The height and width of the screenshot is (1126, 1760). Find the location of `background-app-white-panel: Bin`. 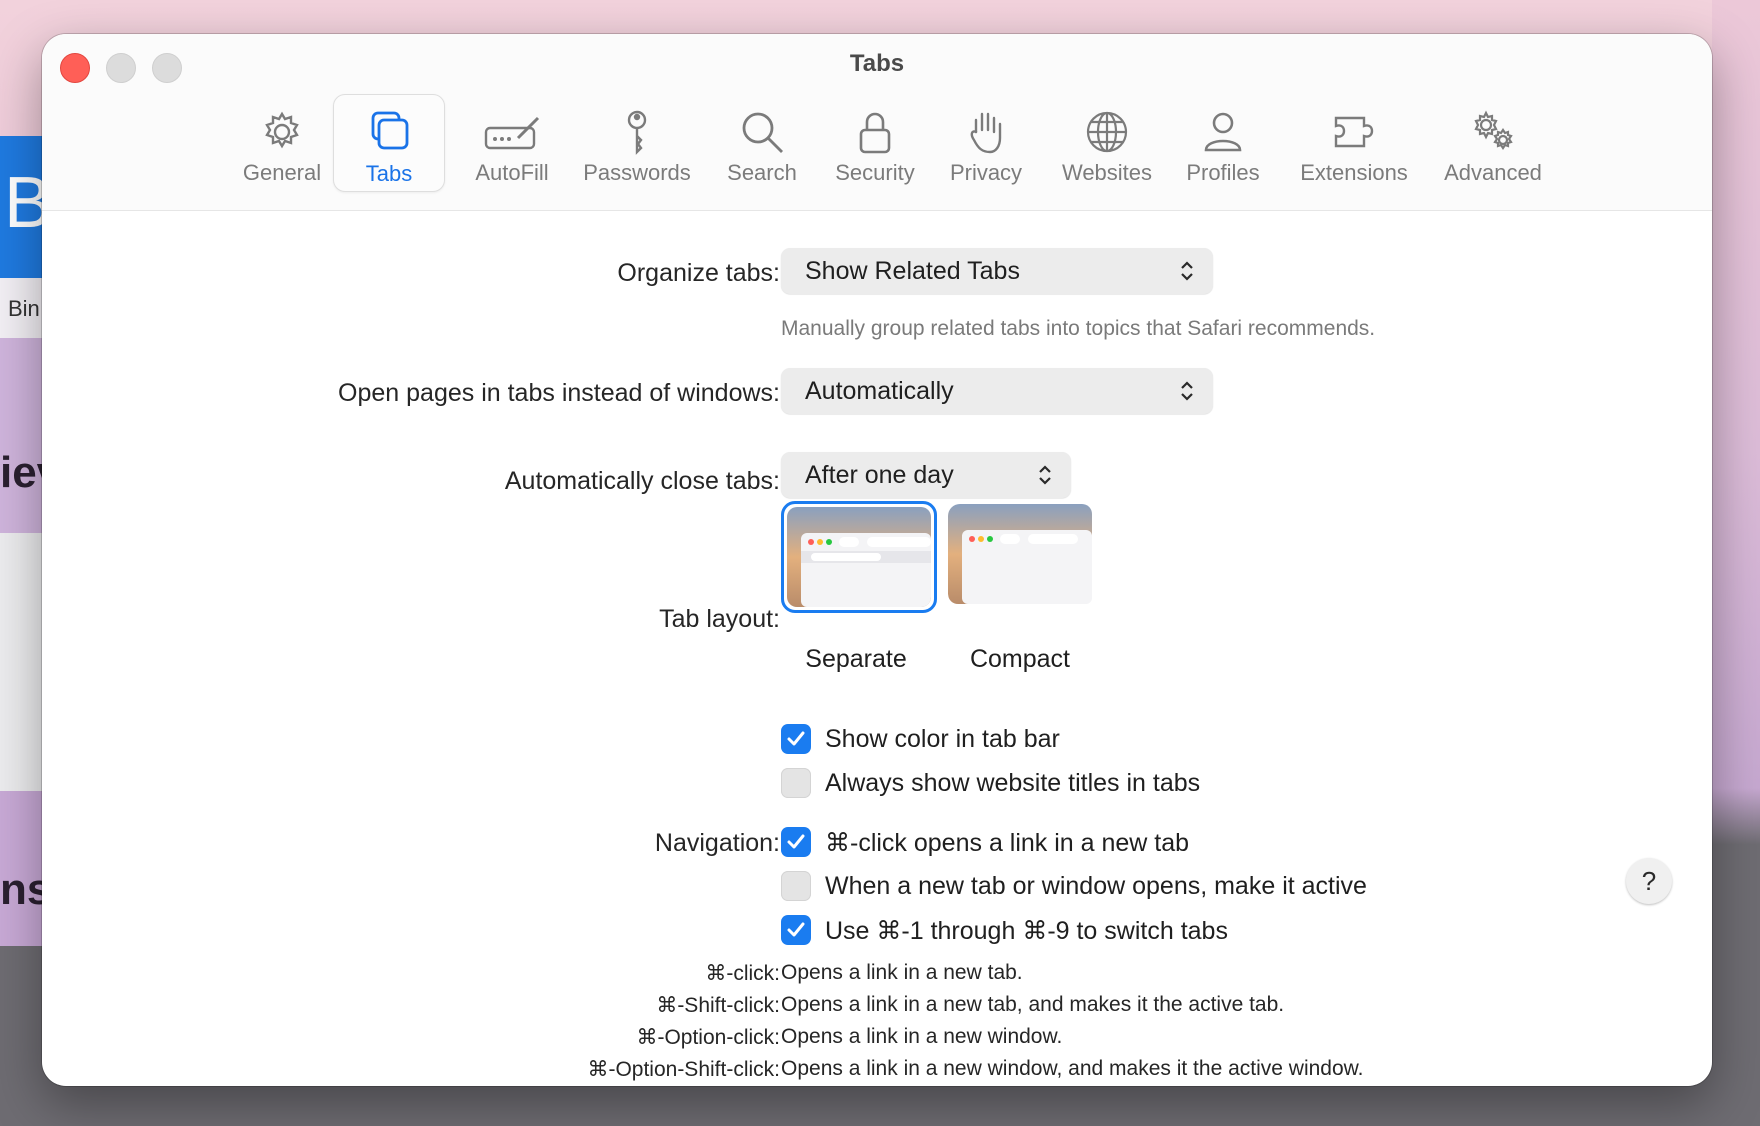

background-app-white-panel: Bin is located at coordinates (24, 308).